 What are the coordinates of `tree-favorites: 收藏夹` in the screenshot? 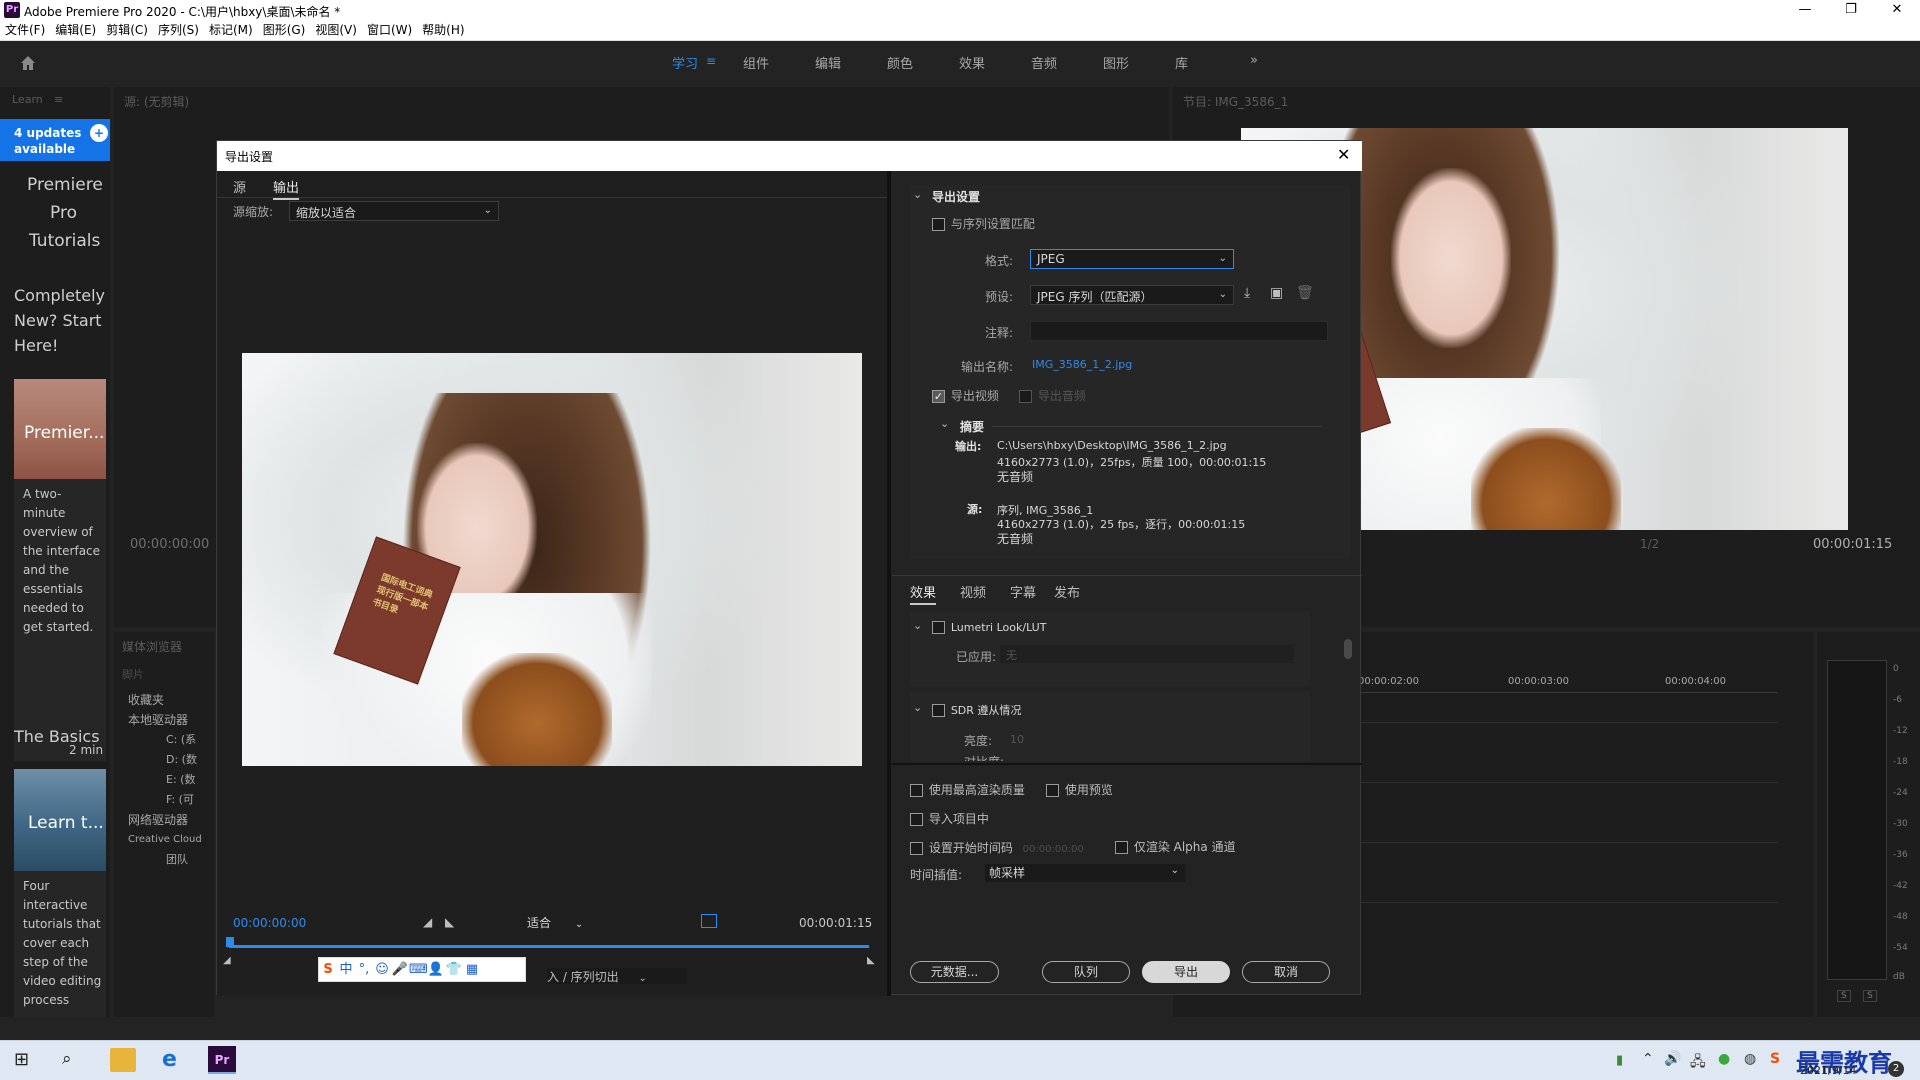 It's located at (165, 700).